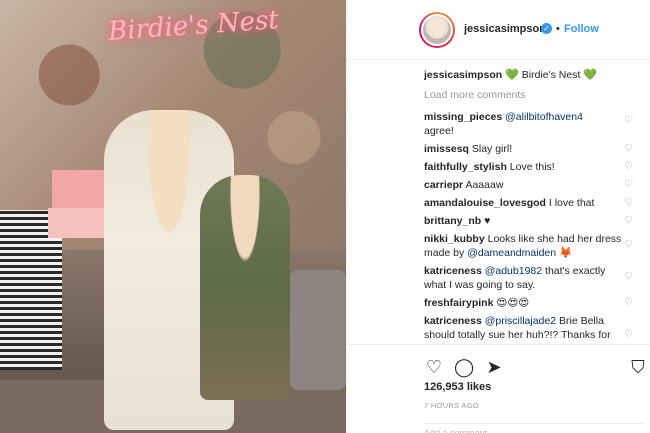 This screenshot has width=650, height=433. I want to click on comment-text: Slay girl!, so click(492, 149).